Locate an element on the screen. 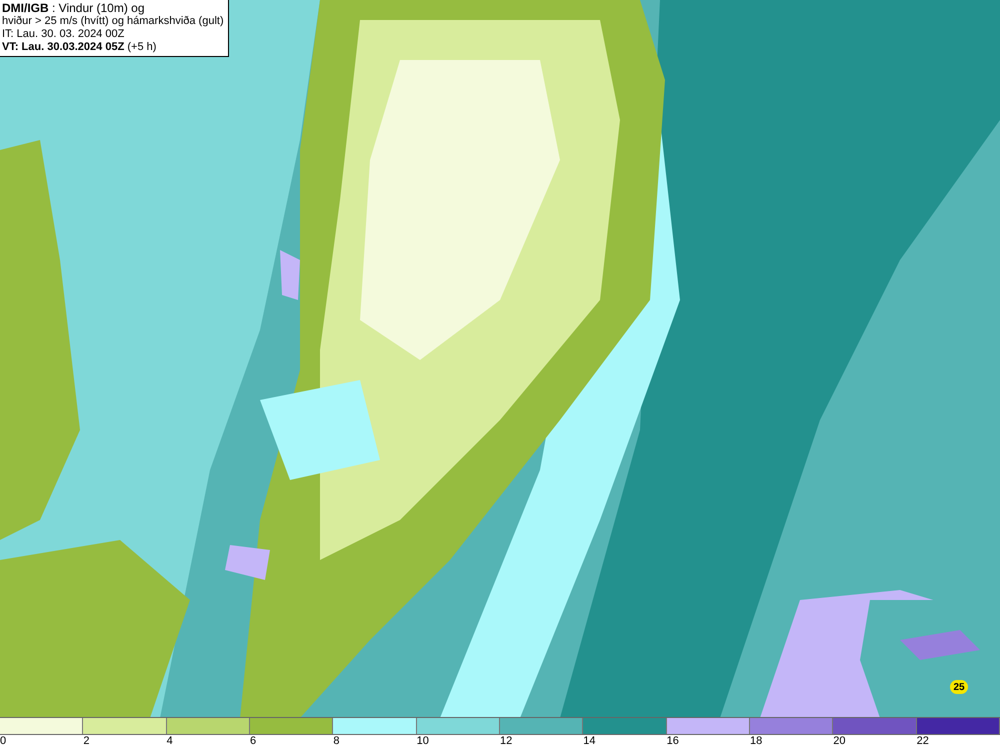 This screenshot has width=1000, height=747. scale-label: 2 is located at coordinates (86, 741).